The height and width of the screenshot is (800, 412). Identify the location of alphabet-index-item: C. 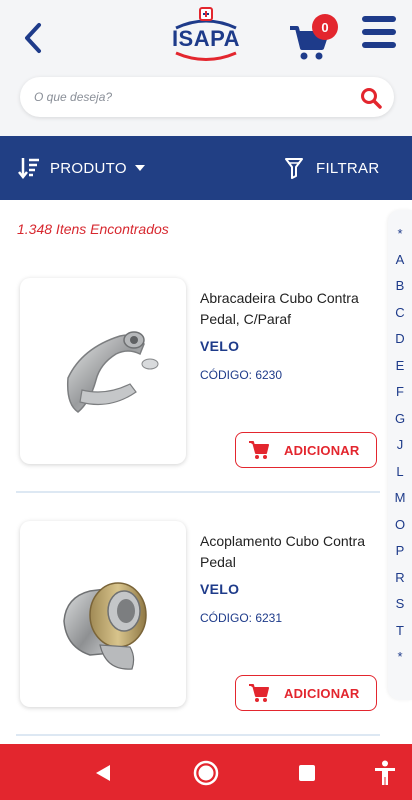
(400, 312).